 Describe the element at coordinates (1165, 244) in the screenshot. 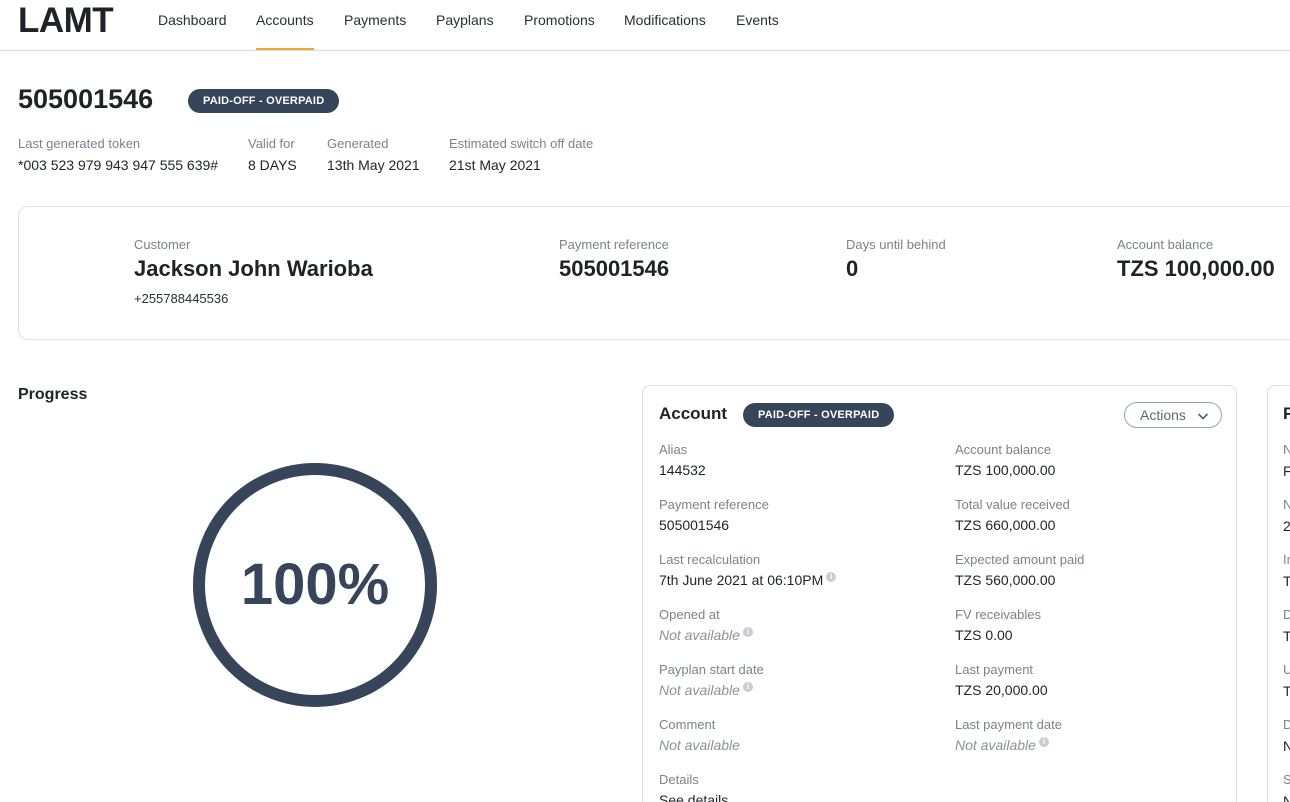

I see `balance-label: Account balance` at that location.